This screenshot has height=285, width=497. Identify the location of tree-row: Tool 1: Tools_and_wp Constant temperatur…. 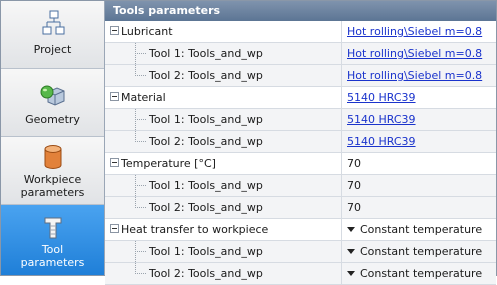
(300, 252).